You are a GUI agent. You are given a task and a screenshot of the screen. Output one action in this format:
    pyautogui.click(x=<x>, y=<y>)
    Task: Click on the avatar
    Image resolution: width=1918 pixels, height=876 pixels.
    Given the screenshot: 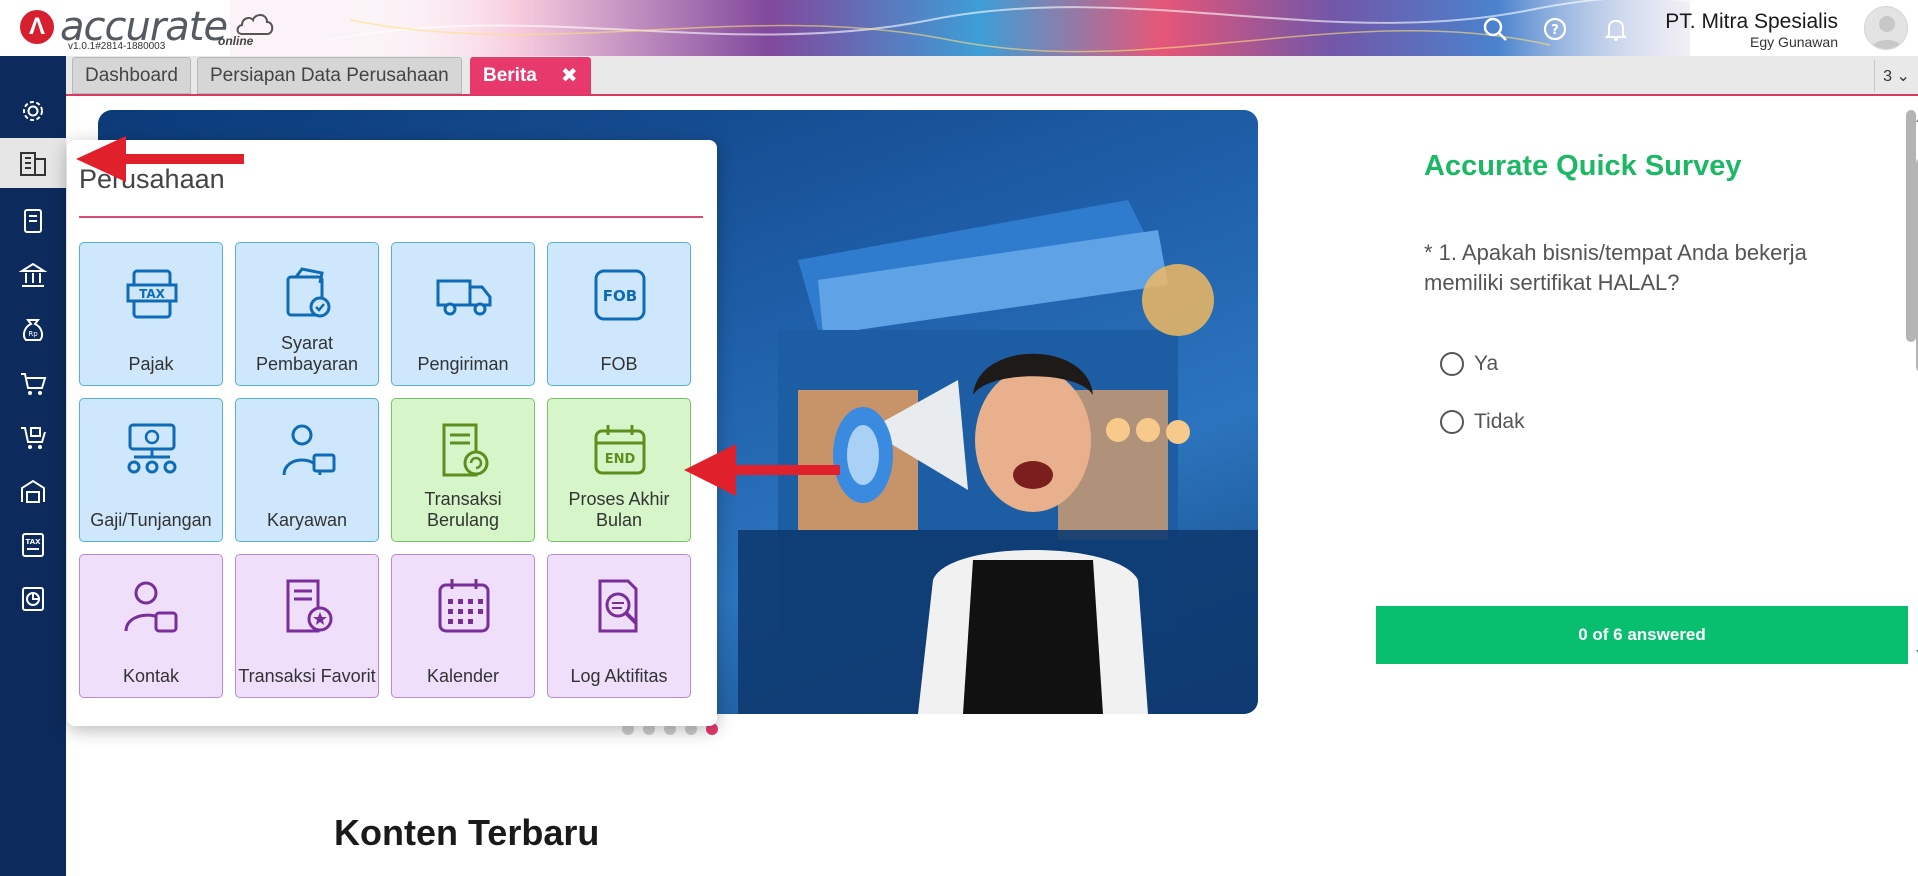 What is the action you would take?
    pyautogui.click(x=1886, y=28)
    